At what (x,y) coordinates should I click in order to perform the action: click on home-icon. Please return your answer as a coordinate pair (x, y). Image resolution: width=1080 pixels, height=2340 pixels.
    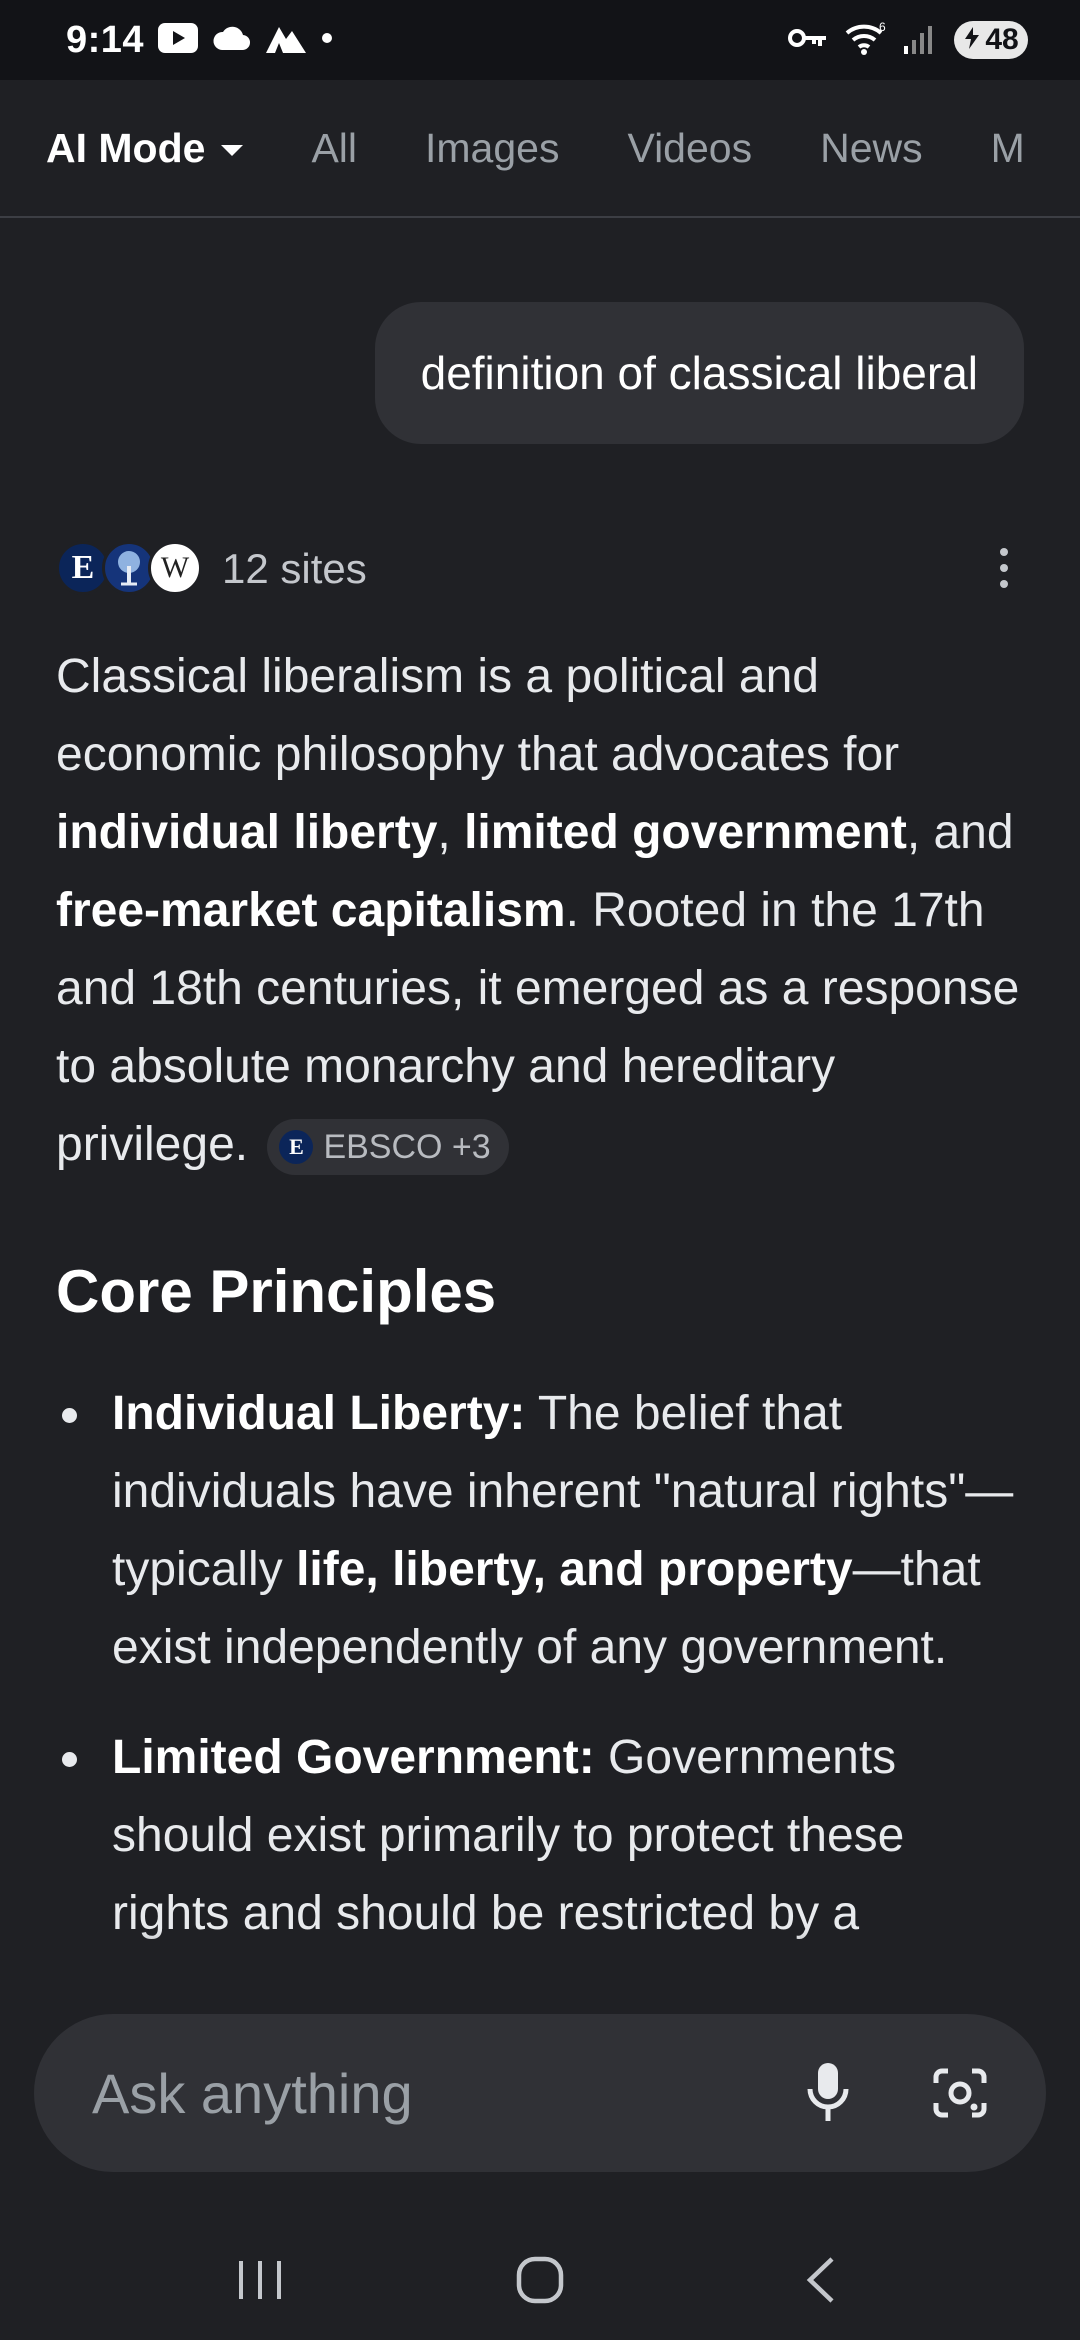
    Looking at the image, I should click on (540, 2280).